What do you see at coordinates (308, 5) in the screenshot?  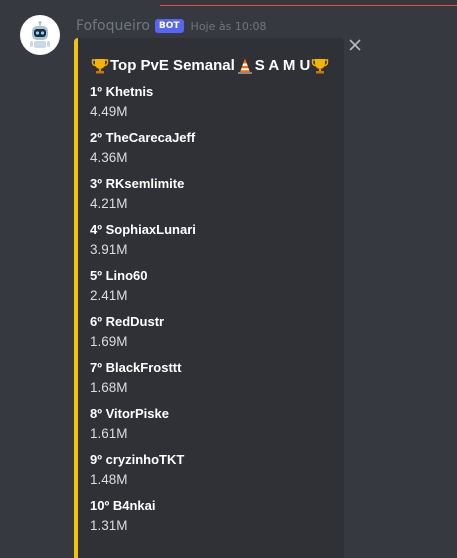 I see `new-messages-divider` at bounding box center [308, 5].